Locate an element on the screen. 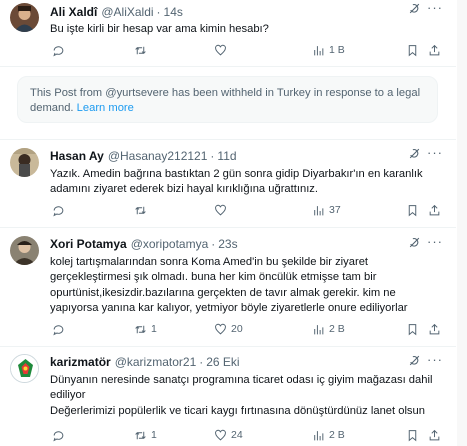  author-handle: @xoripotamya is located at coordinates (170, 244).